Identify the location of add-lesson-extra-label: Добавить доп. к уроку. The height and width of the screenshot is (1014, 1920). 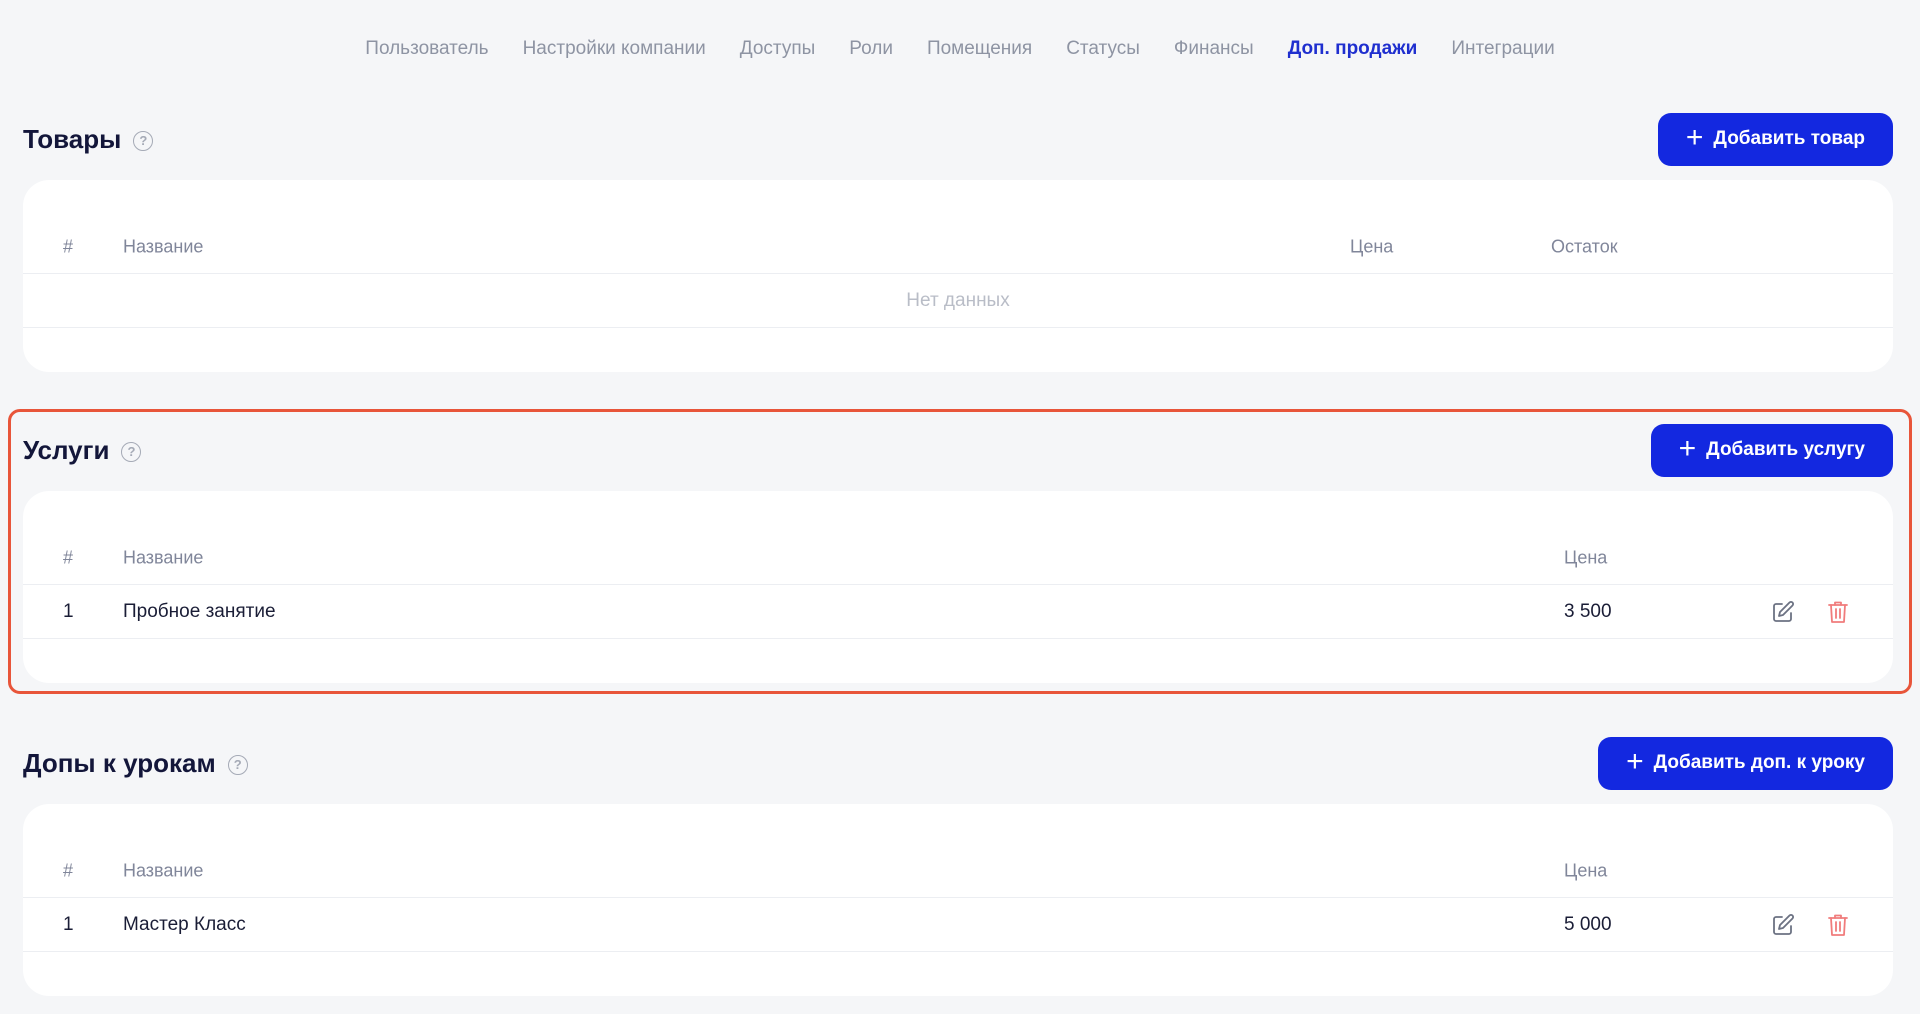
(1759, 762).